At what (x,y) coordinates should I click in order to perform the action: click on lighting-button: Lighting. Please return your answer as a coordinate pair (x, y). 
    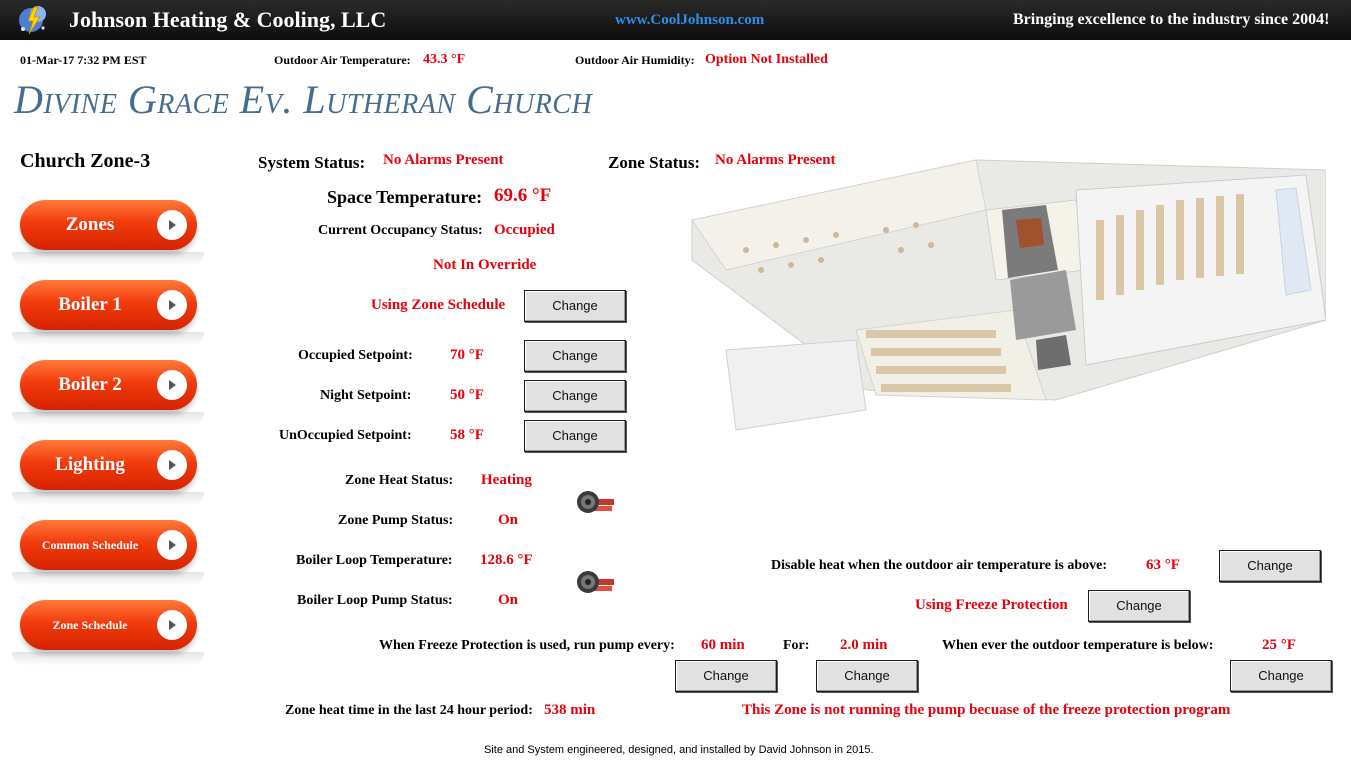
    Looking at the image, I should click on (108, 465).